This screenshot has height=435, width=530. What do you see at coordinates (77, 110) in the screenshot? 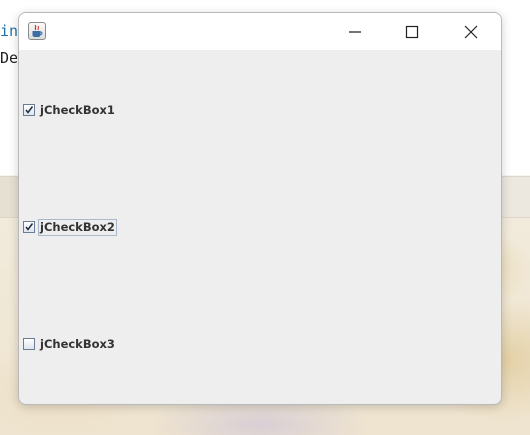
I see `checkbox-label: jCheckBox1` at bounding box center [77, 110].